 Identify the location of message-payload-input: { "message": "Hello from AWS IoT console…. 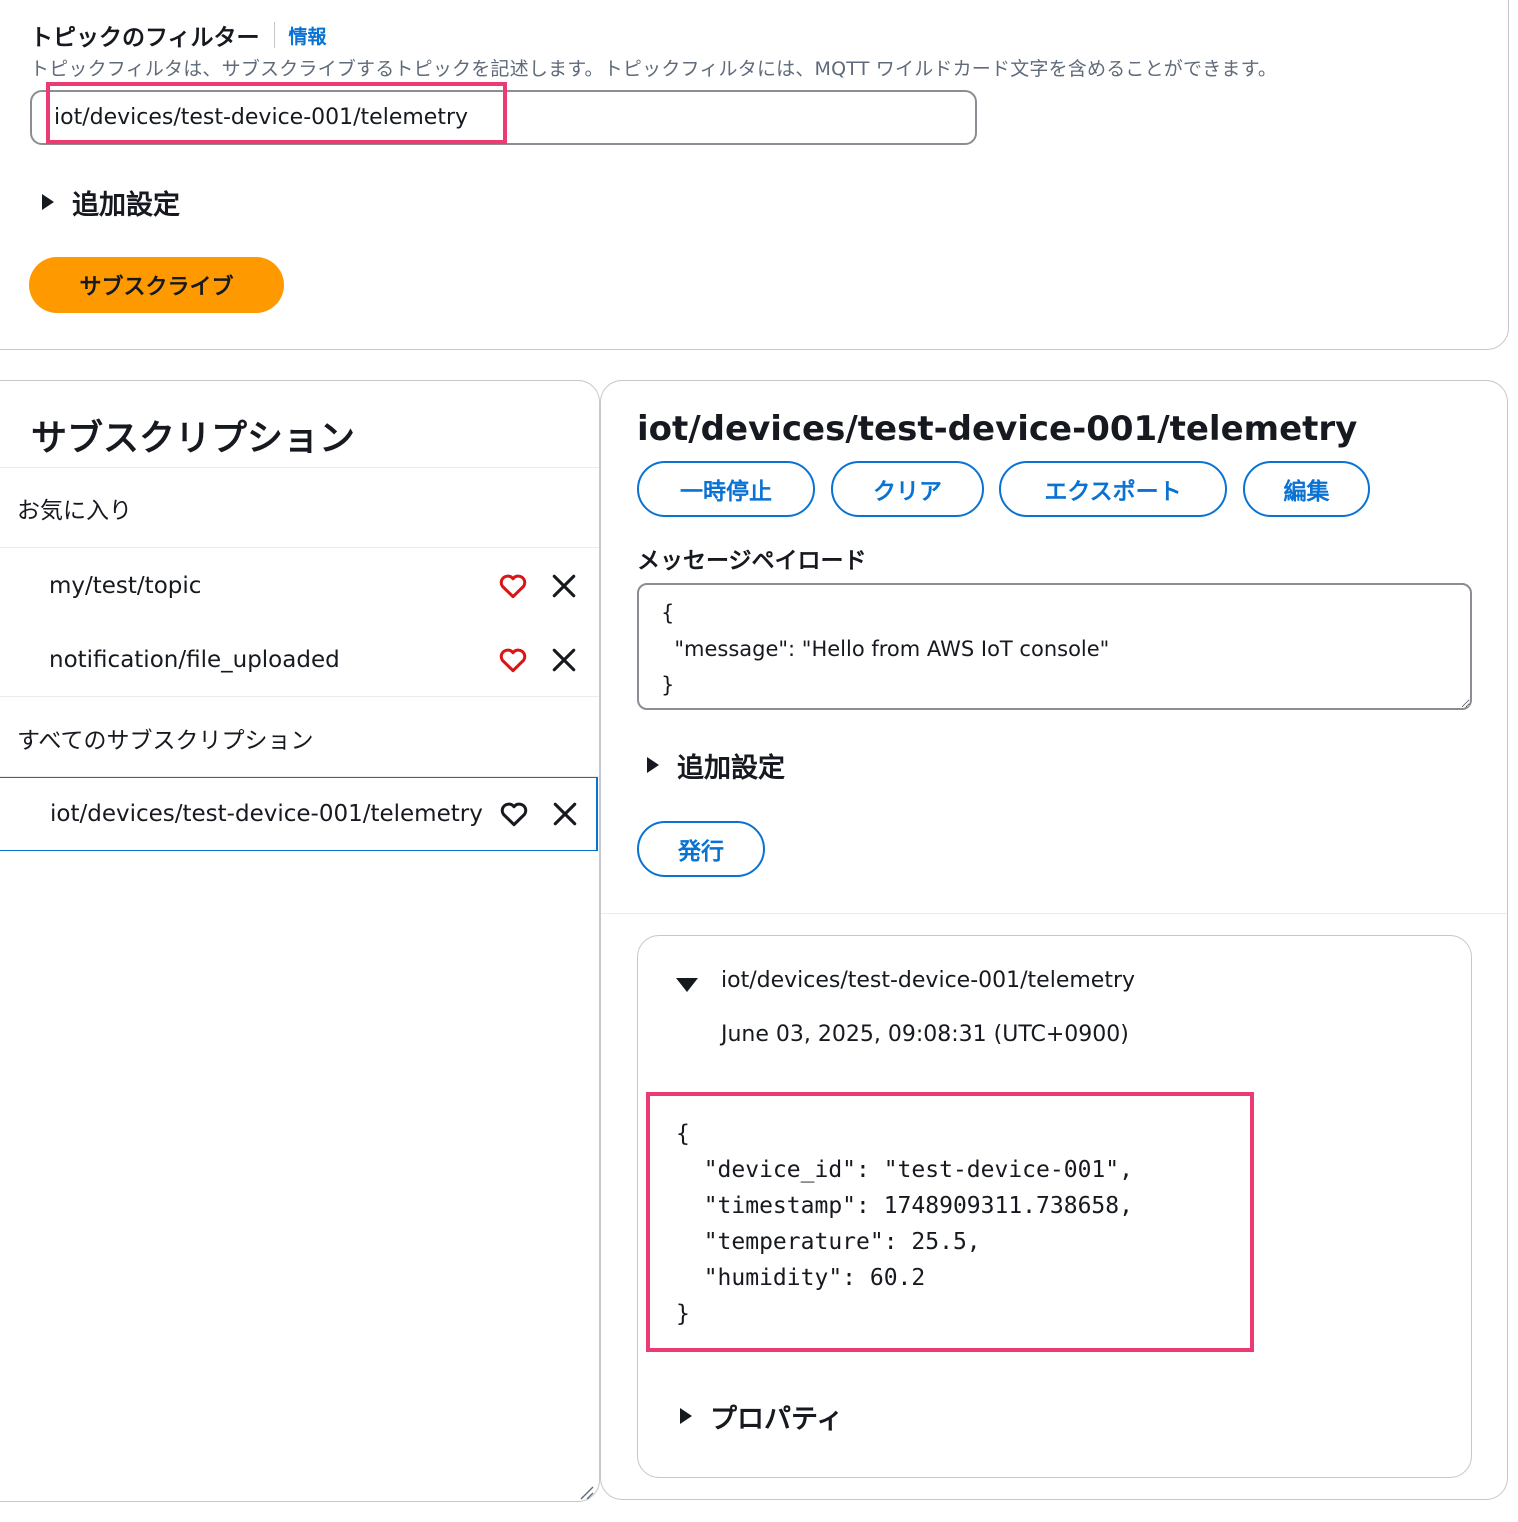
(1054, 646).